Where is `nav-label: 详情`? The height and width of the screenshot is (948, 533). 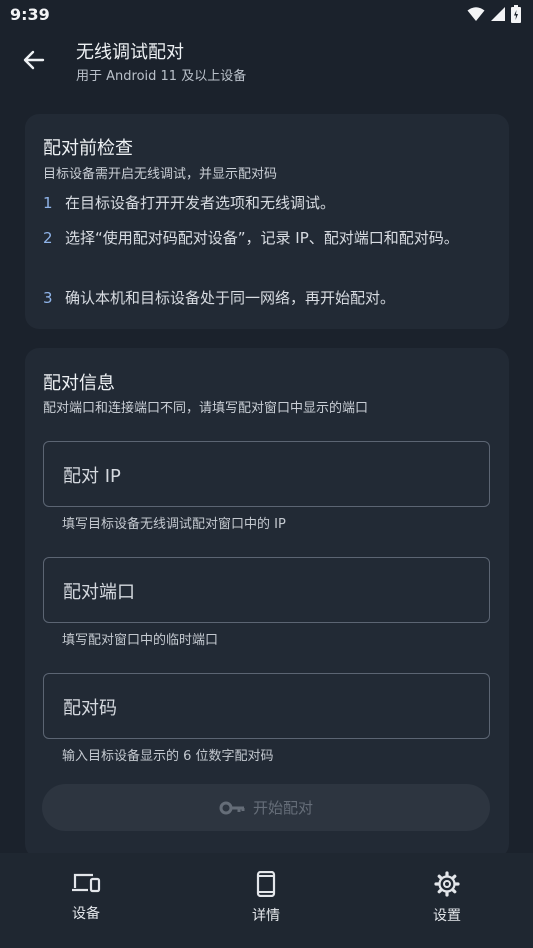 nav-label: 详情 is located at coordinates (266, 916).